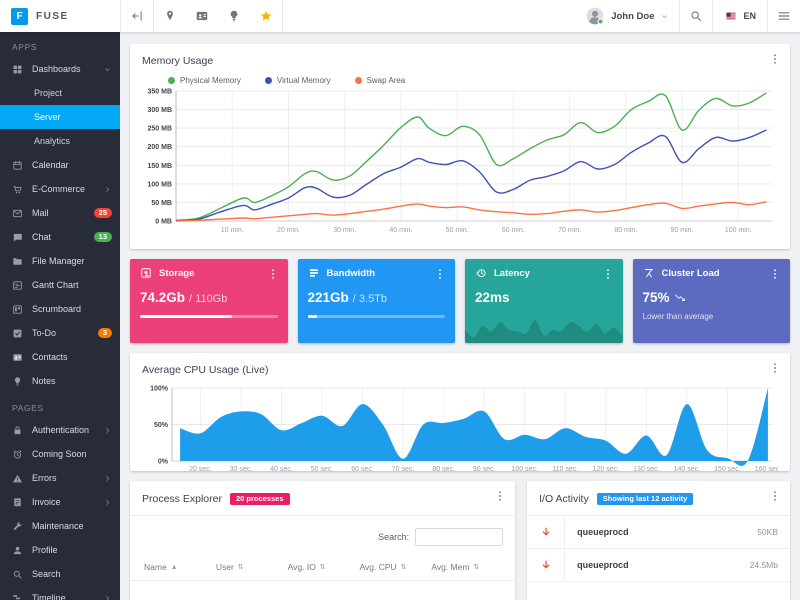 The width and height of the screenshot is (800, 600). What do you see at coordinates (738, 230) in the screenshot?
I see `svg-text: 100 min.` at bounding box center [738, 230].